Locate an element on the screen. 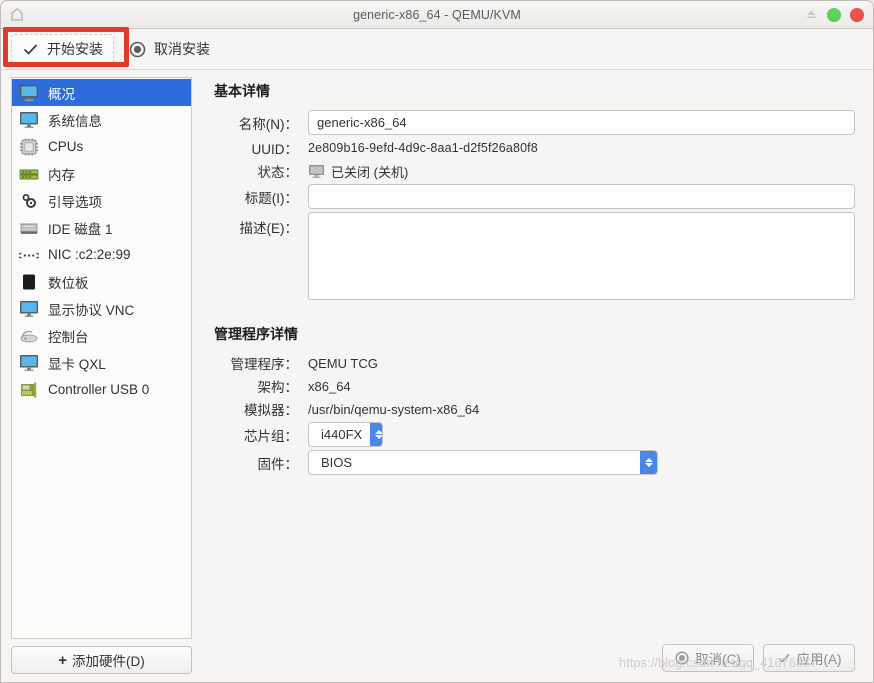  sidebar-item-label: 显卡 QXL is located at coordinates (77, 364).